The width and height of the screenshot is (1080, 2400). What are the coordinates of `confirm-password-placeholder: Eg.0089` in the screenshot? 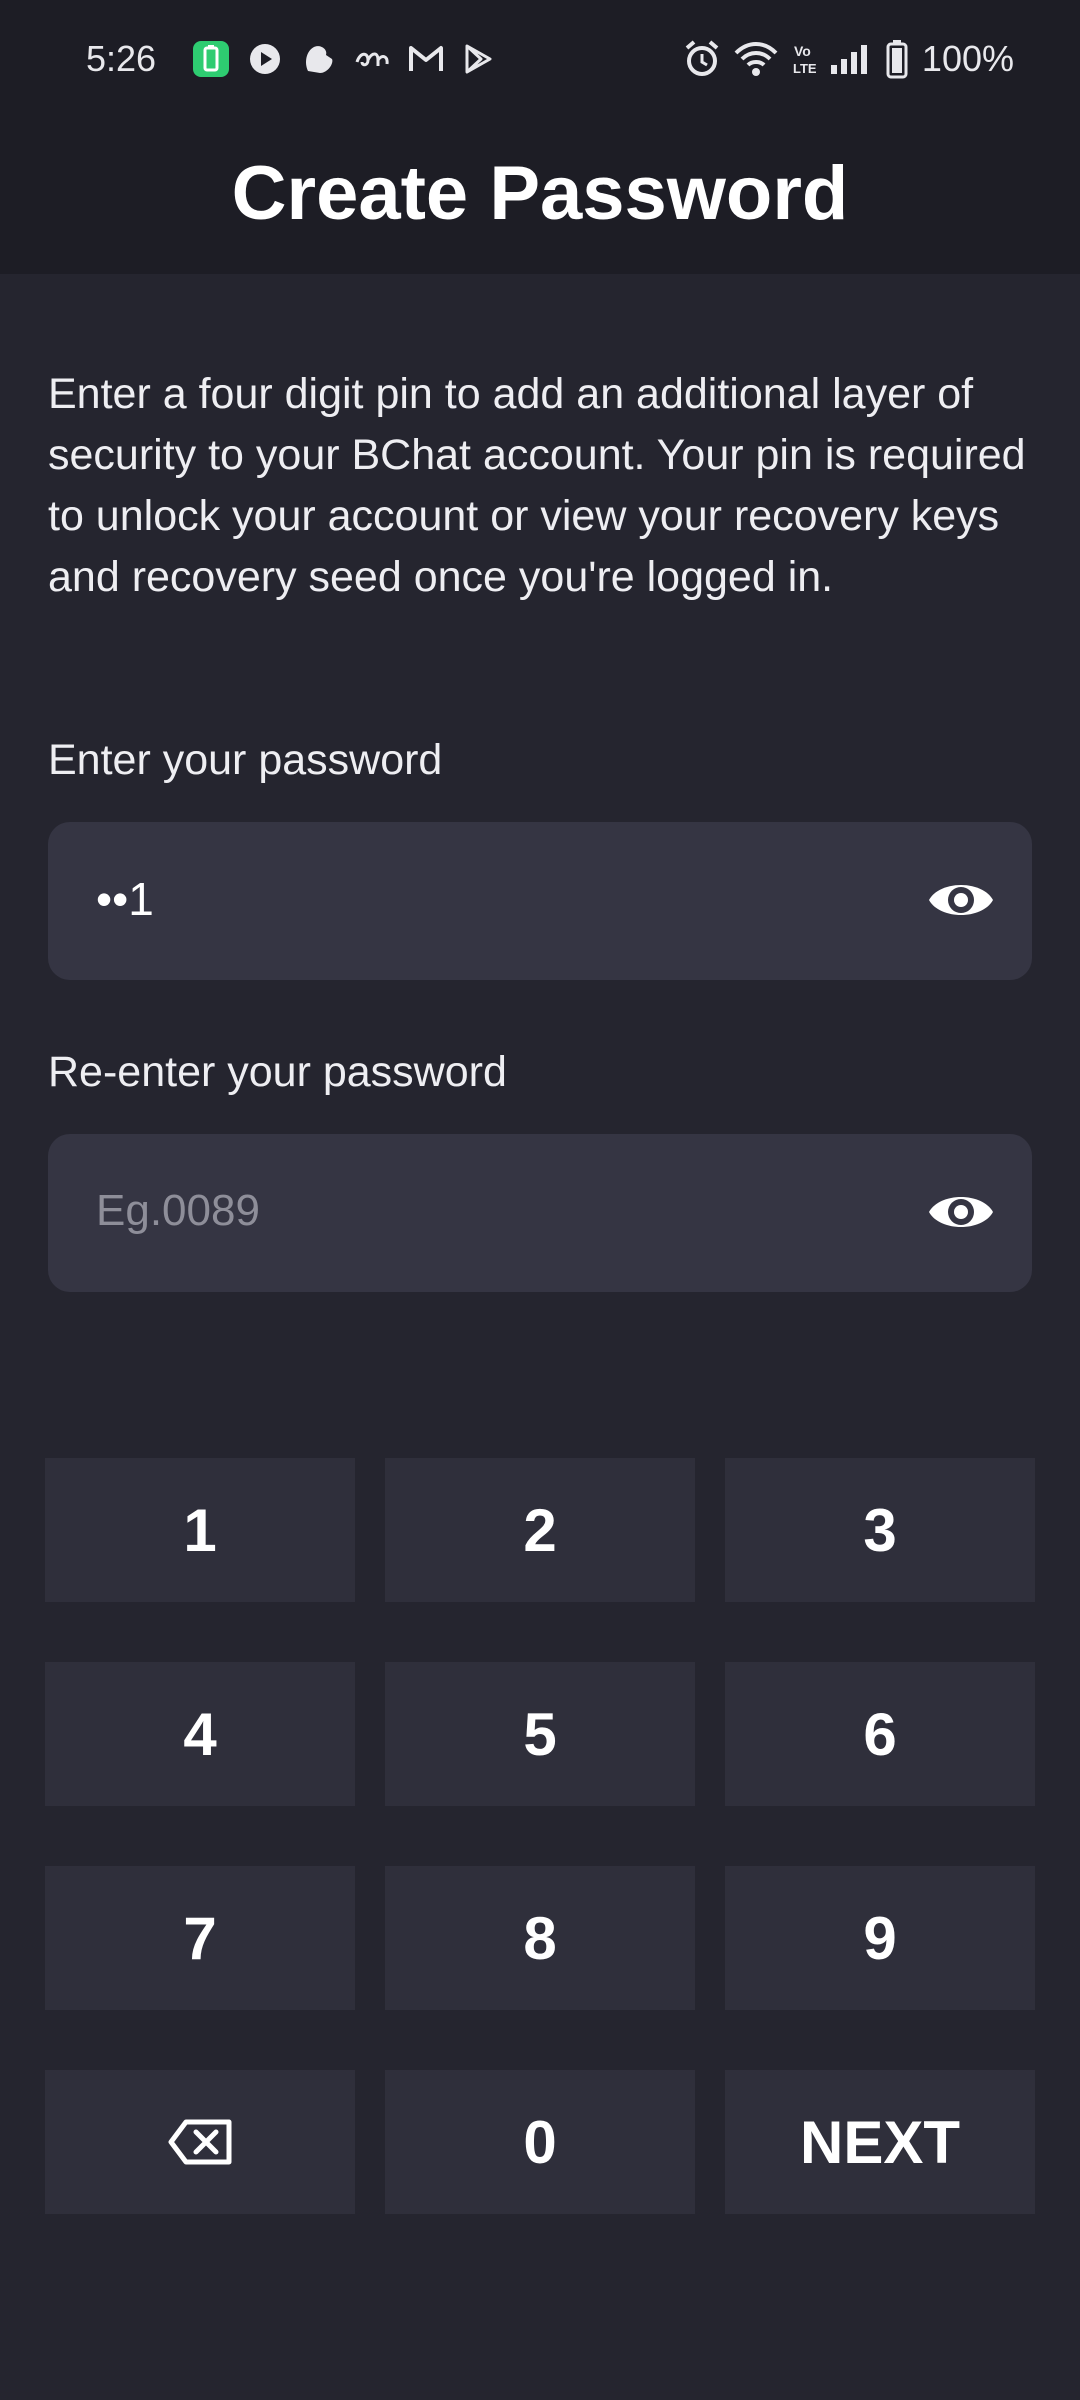 It's located at (178, 1210).